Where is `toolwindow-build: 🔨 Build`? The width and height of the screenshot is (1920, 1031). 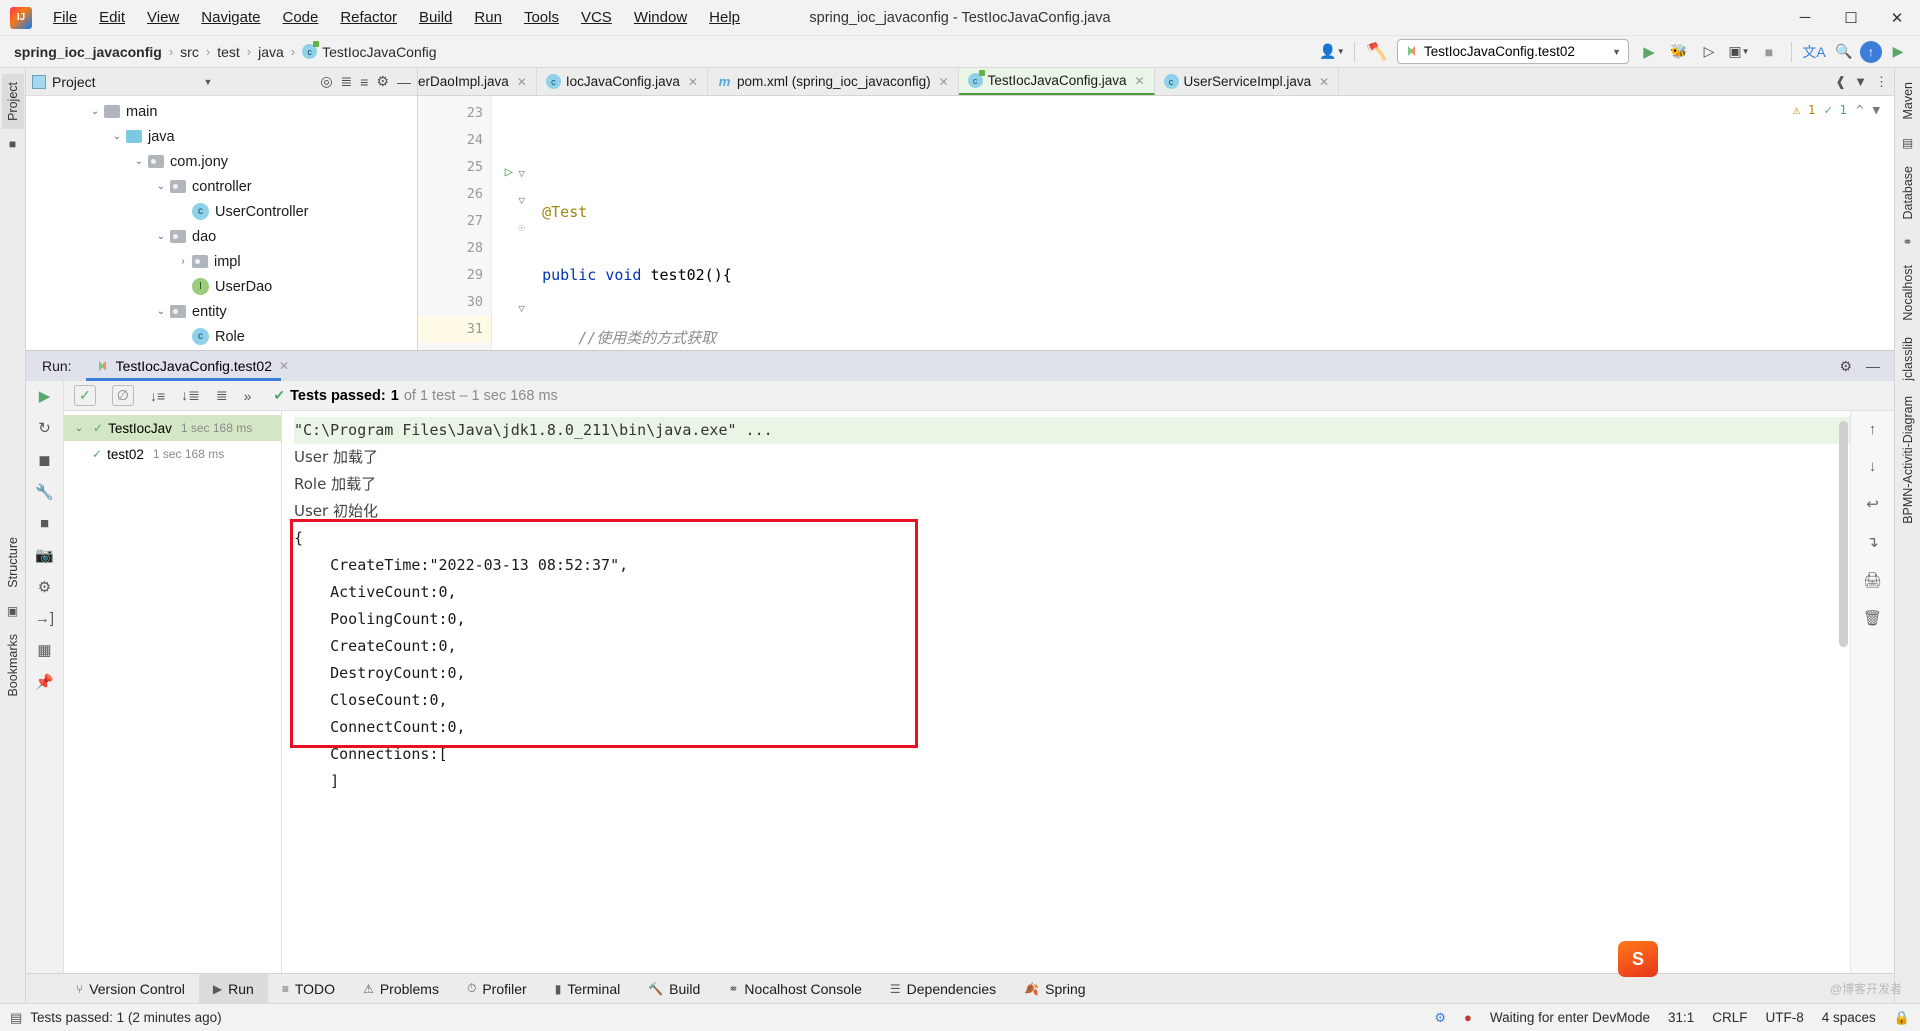
toolwindow-build: 🔨 Build is located at coordinates (674, 989).